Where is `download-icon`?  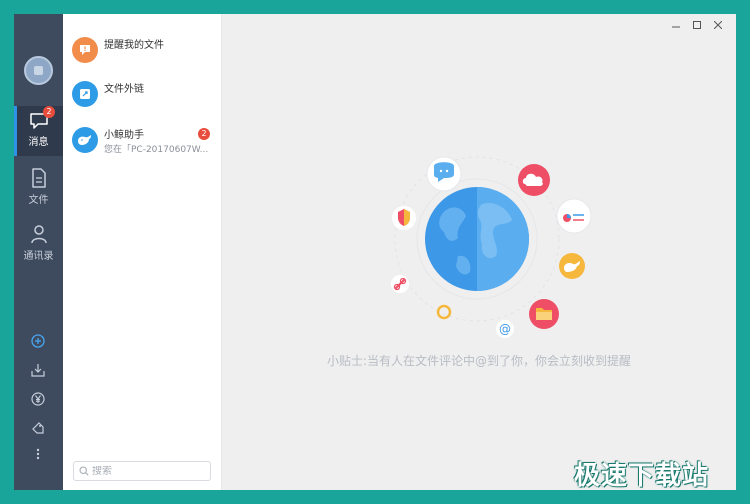 download-icon is located at coordinates (38, 370).